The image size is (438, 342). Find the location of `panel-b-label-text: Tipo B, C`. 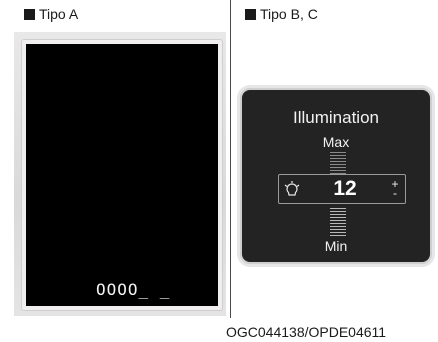

panel-b-label-text: Tipo B, C is located at coordinates (289, 14).